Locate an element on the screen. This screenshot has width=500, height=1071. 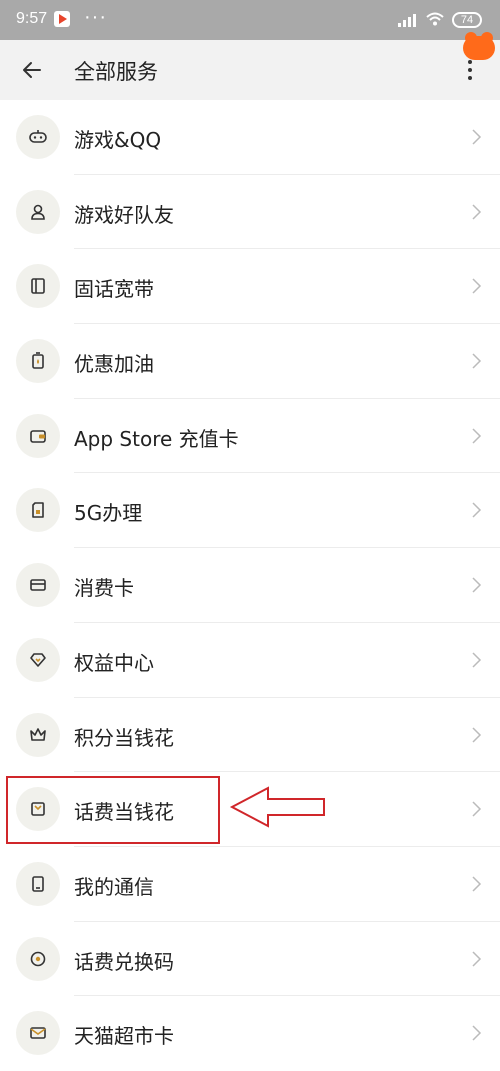
page-title: 全部服务 is located at coordinates (116, 72).